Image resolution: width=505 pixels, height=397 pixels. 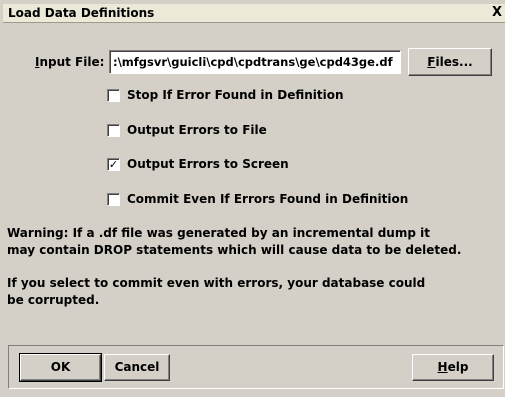 I want to click on help-button: Help, so click(x=453, y=367).